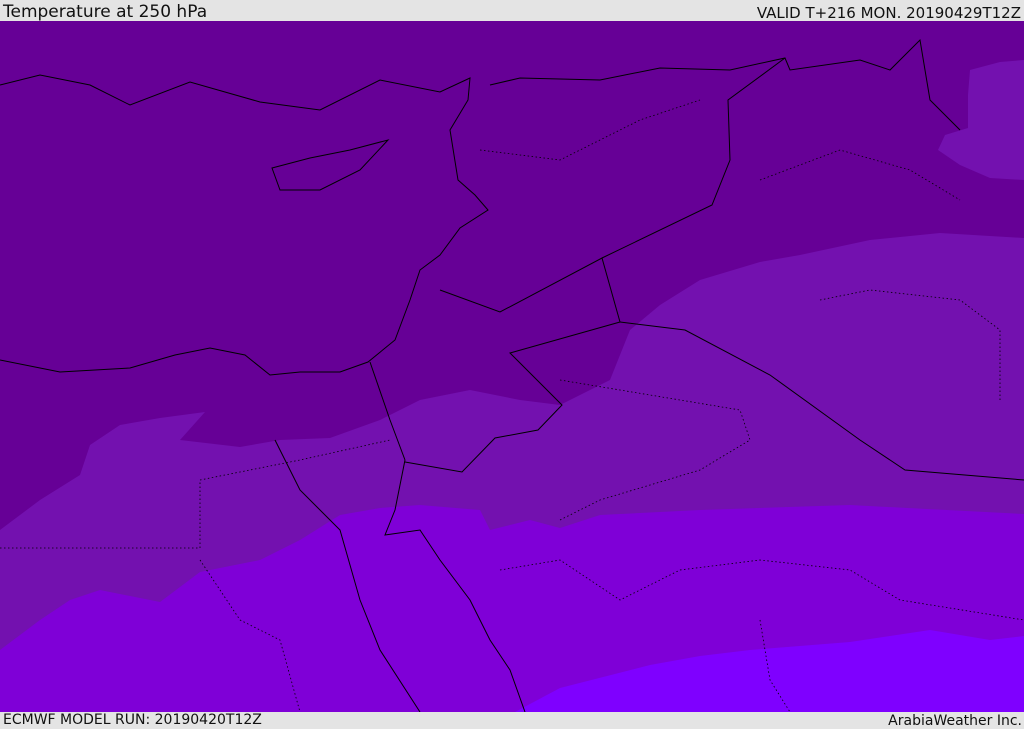  I want to click on valid-time: VALID T+216 MON. 20190429T12Z, so click(888, 13).